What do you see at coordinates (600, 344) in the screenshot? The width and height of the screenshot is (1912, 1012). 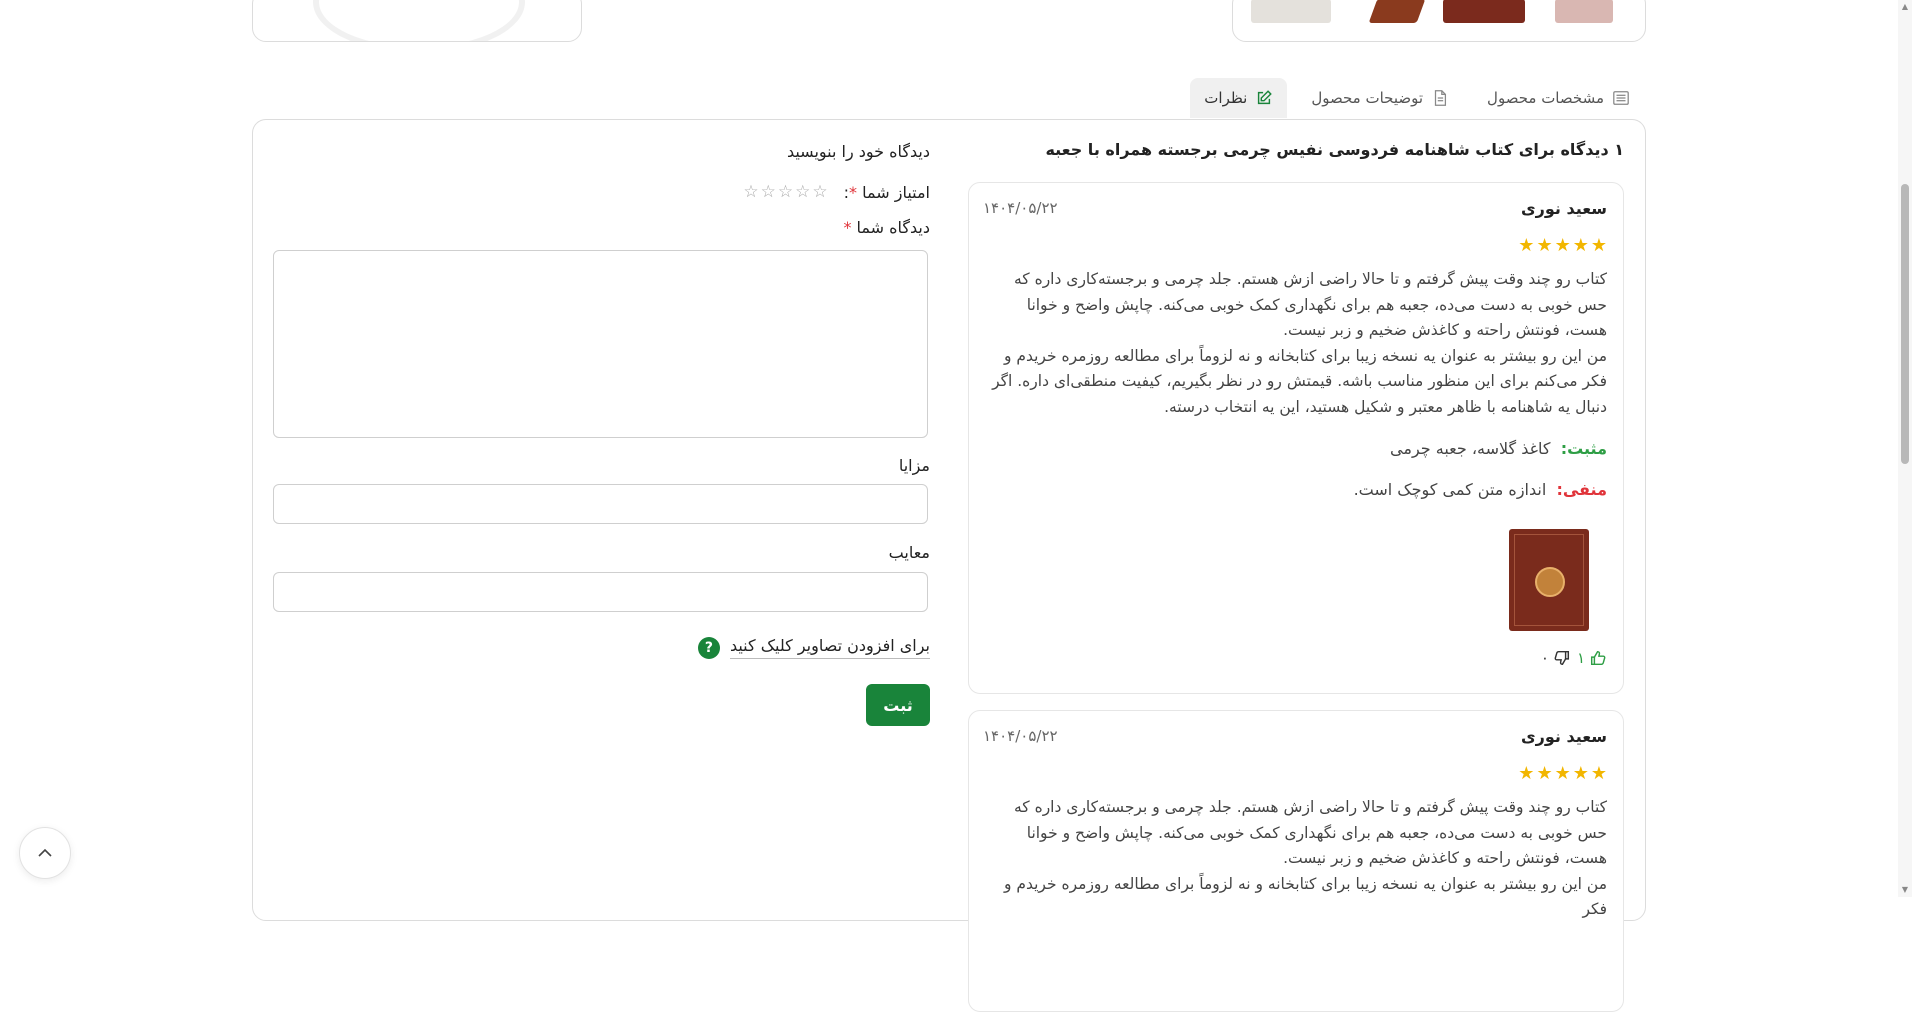 I see `comment-textarea` at bounding box center [600, 344].